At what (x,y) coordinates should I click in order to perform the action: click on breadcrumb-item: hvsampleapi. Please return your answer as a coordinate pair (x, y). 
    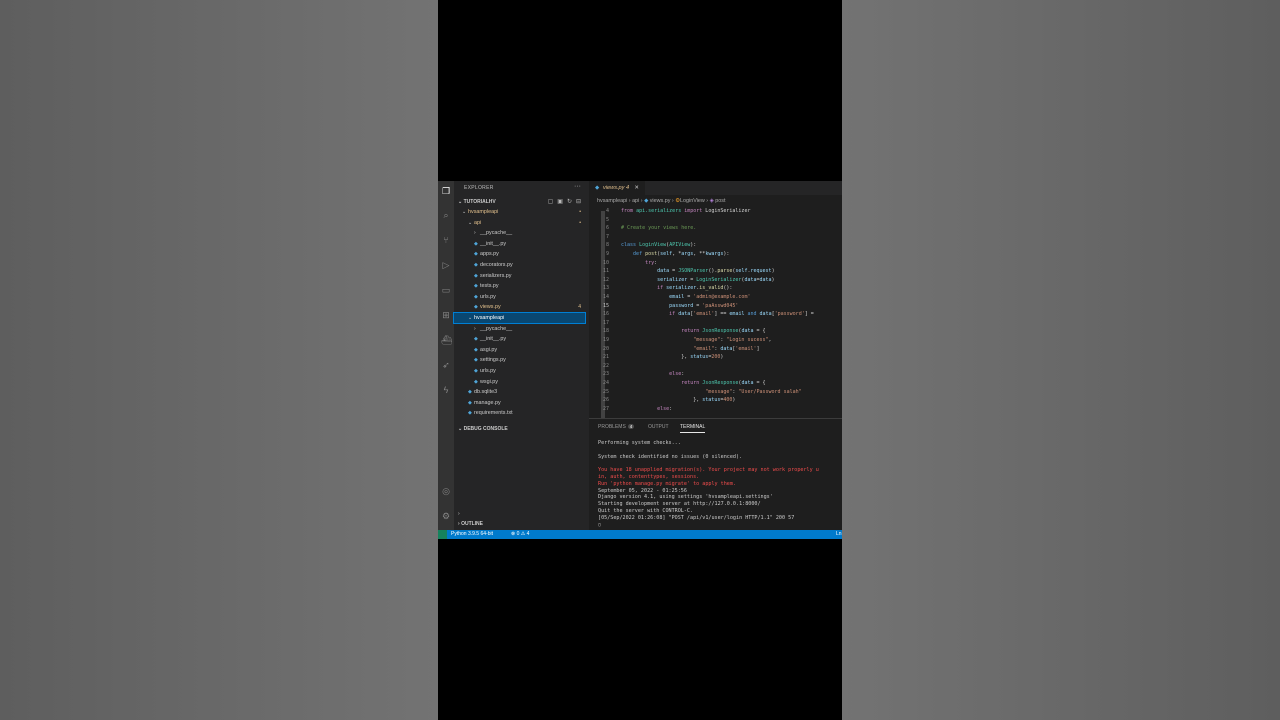
    Looking at the image, I should click on (612, 201).